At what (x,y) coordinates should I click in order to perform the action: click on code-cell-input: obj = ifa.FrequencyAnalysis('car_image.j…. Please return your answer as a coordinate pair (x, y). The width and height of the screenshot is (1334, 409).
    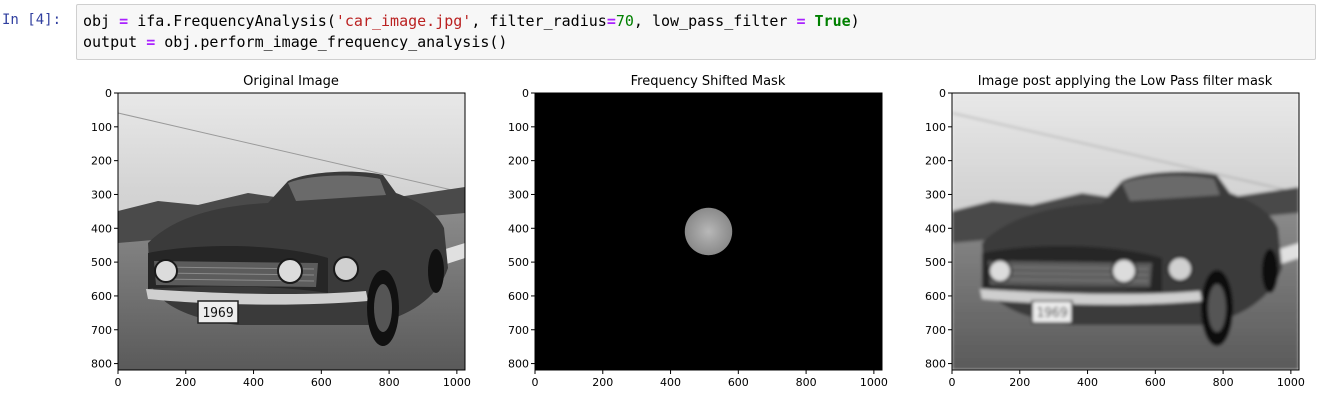
    Looking at the image, I should click on (696, 32).